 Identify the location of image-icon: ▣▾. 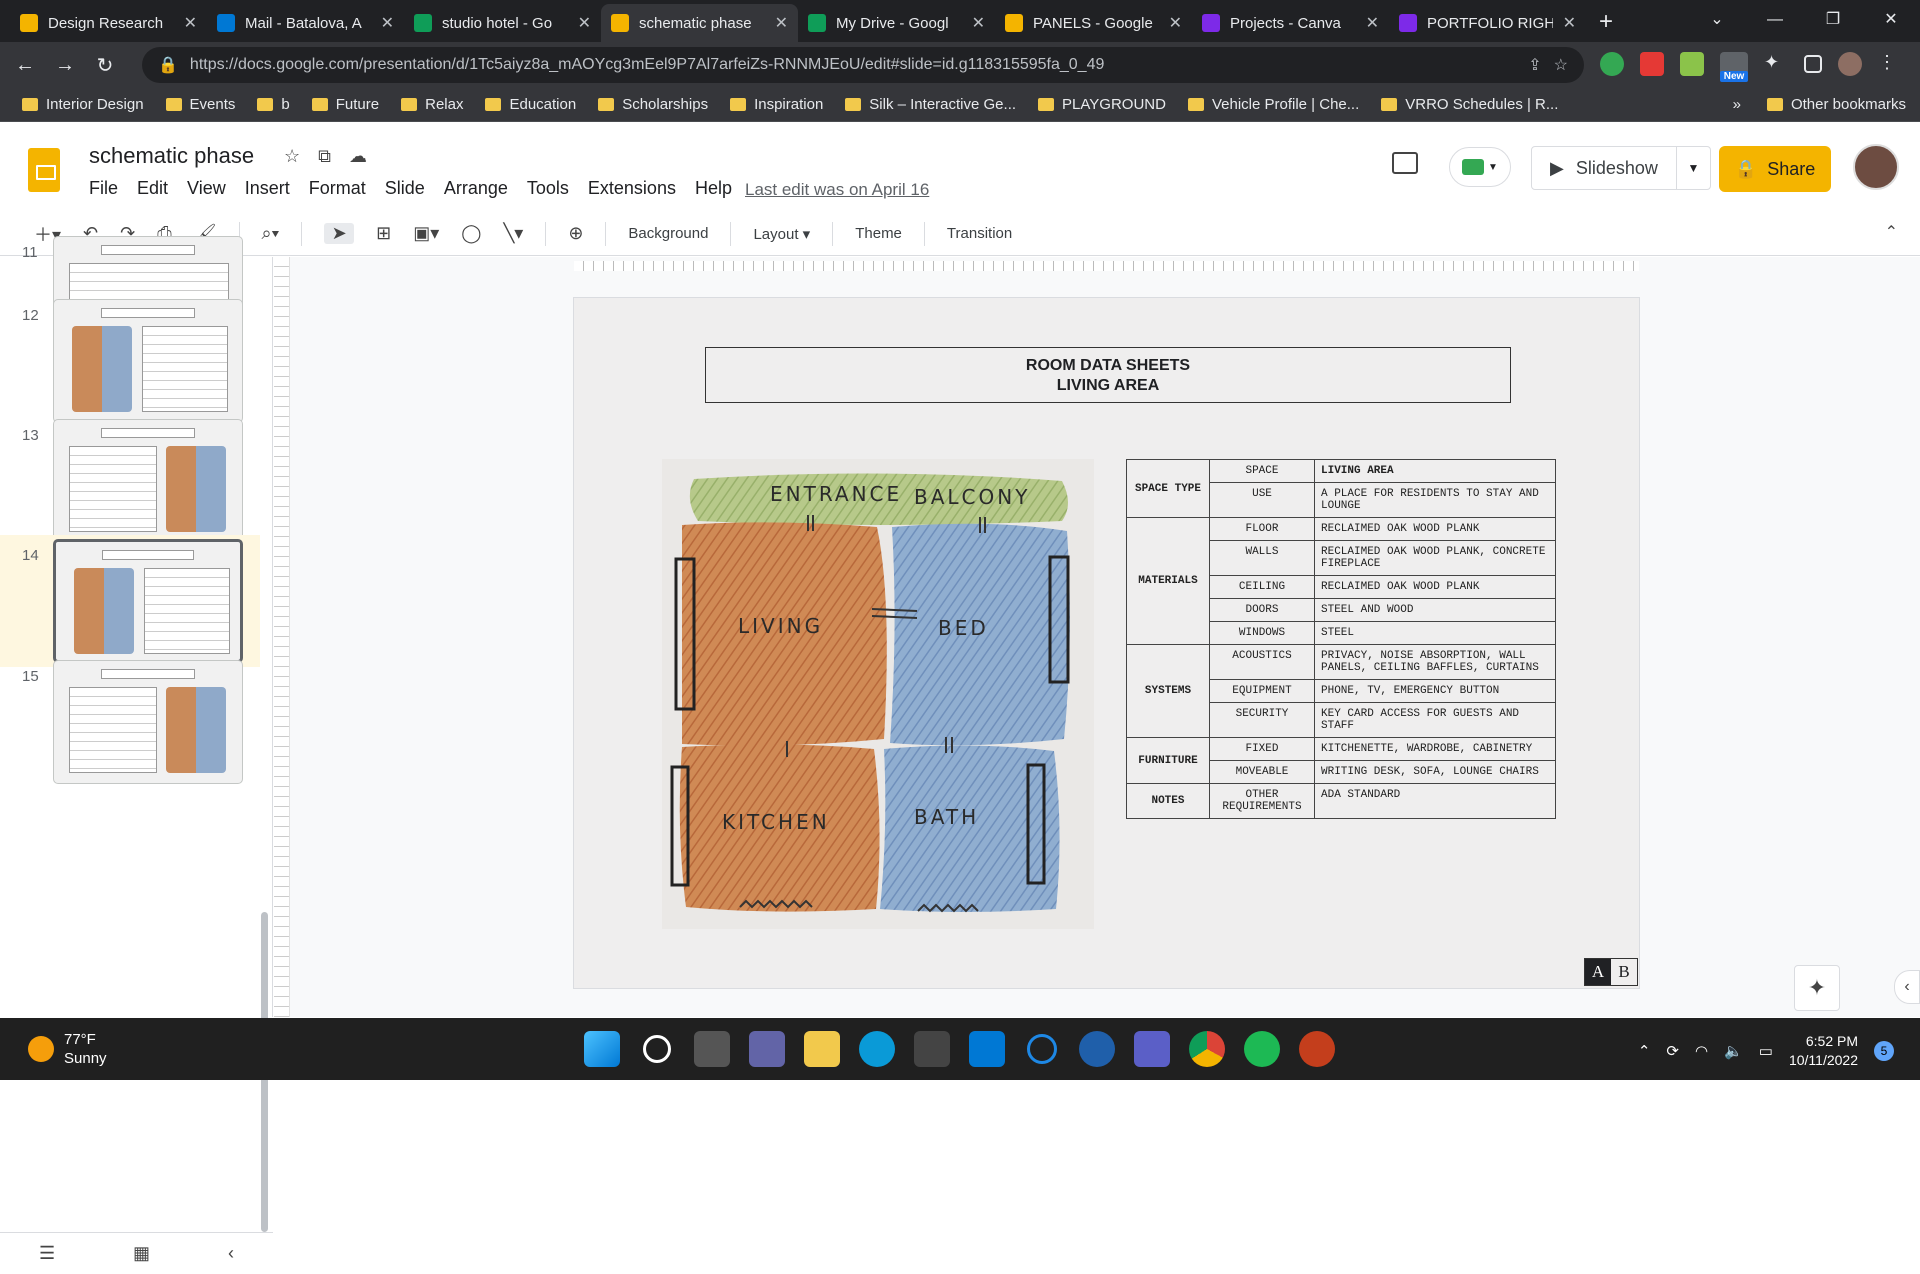
(426, 233).